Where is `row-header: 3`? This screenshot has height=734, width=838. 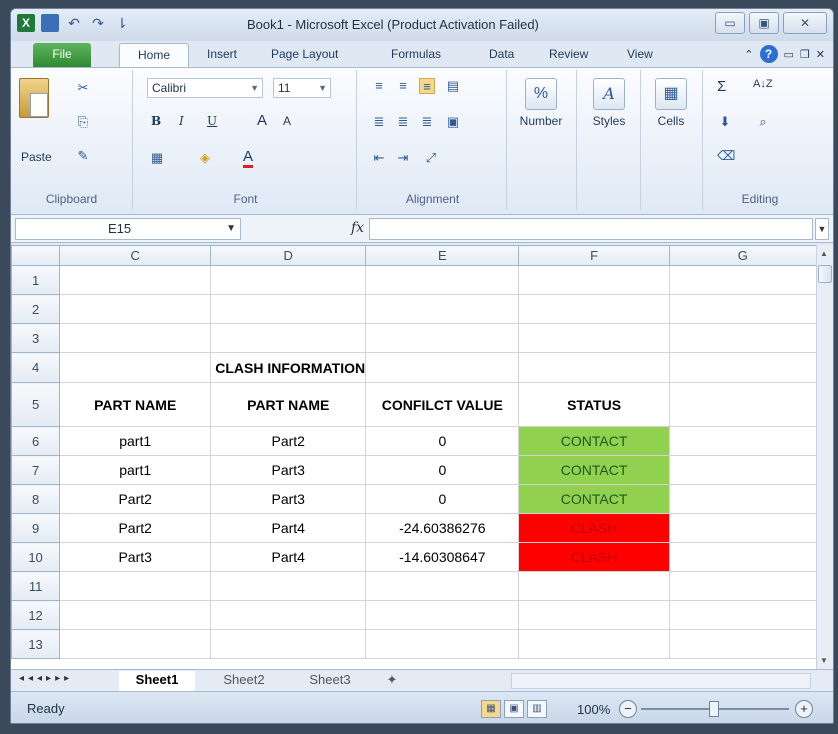
row-header: 3 is located at coordinates (36, 338).